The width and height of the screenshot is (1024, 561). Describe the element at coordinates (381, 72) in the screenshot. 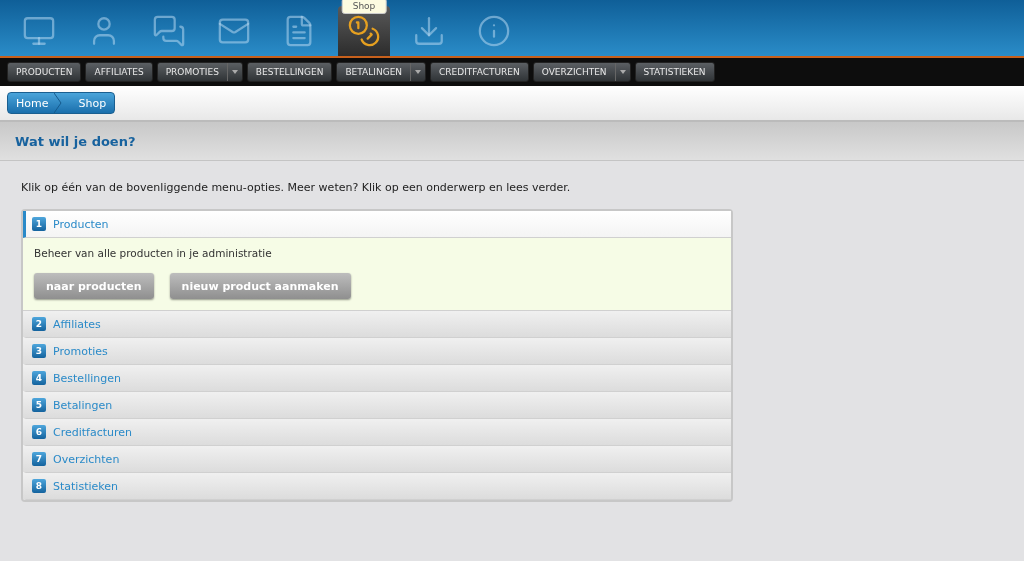

I see `menu-button: BETALINGEN` at that location.